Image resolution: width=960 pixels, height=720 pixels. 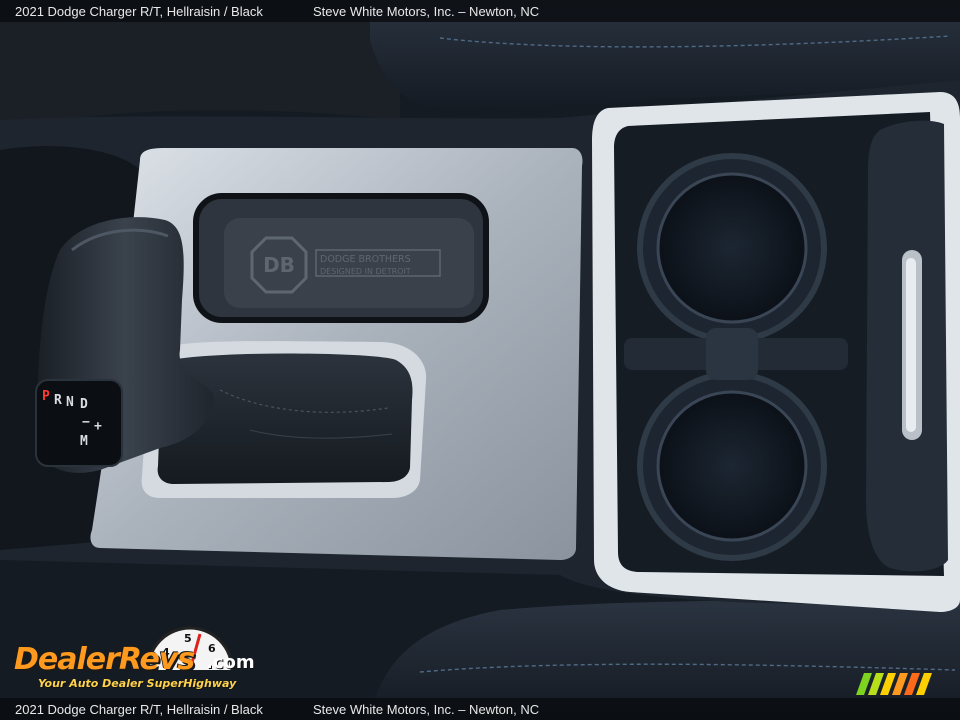 What do you see at coordinates (279, 265) in the screenshot?
I see `db-logo-text: DB` at bounding box center [279, 265].